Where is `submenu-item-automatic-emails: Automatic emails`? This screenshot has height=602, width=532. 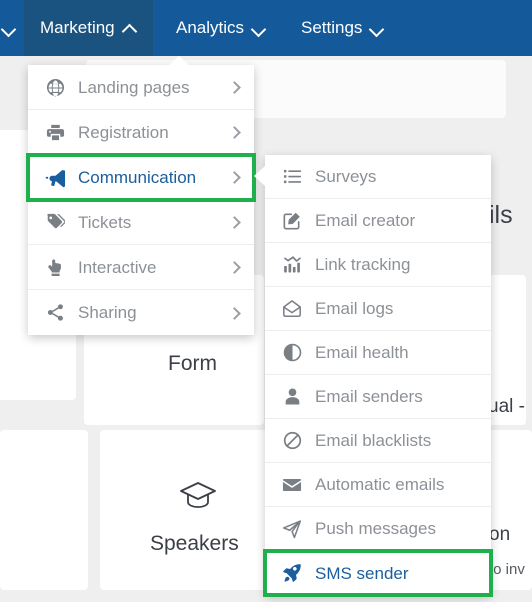
submenu-item-automatic-emails: Automatic emails is located at coordinates (378, 485).